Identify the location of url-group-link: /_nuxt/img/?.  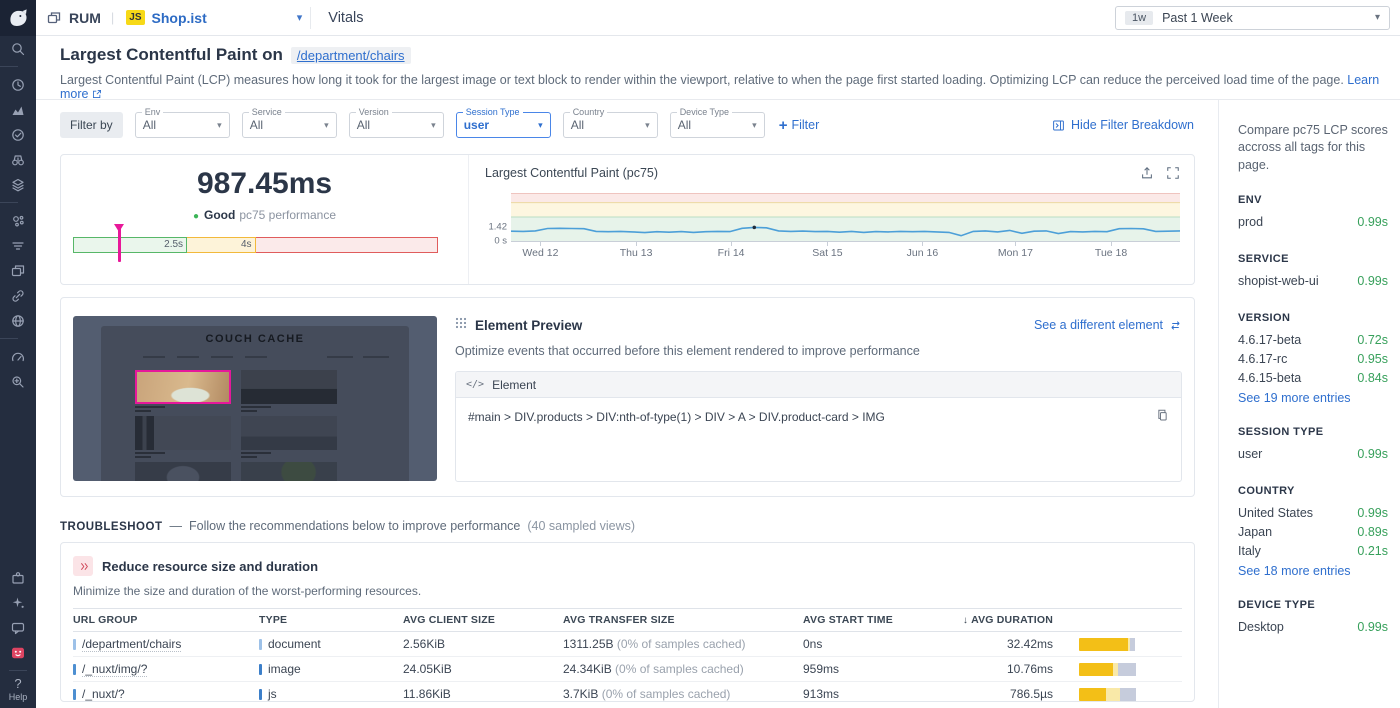
(115, 669).